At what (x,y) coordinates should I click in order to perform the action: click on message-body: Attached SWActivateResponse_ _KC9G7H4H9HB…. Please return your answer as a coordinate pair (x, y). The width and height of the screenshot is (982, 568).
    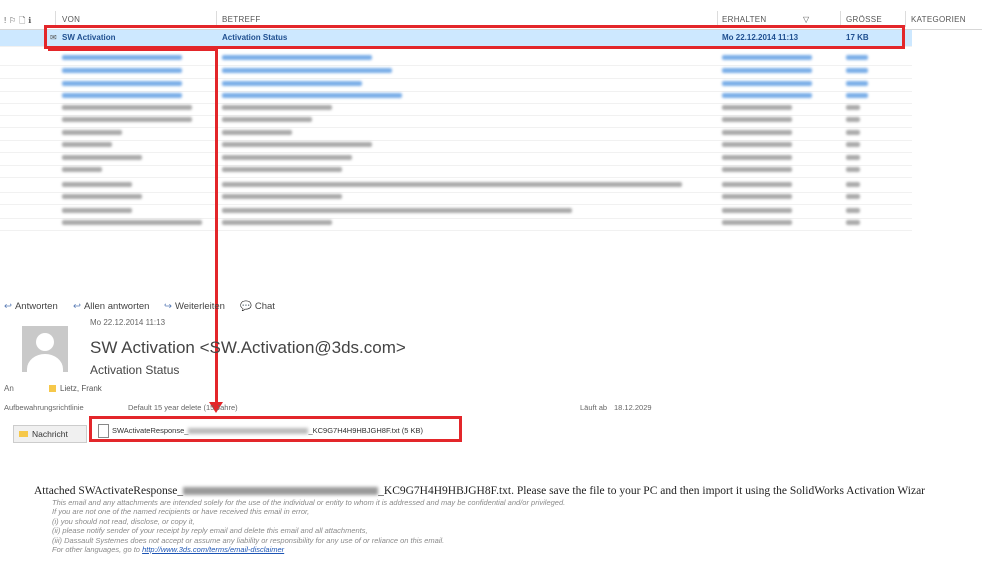
    Looking at the image, I should click on (508, 519).